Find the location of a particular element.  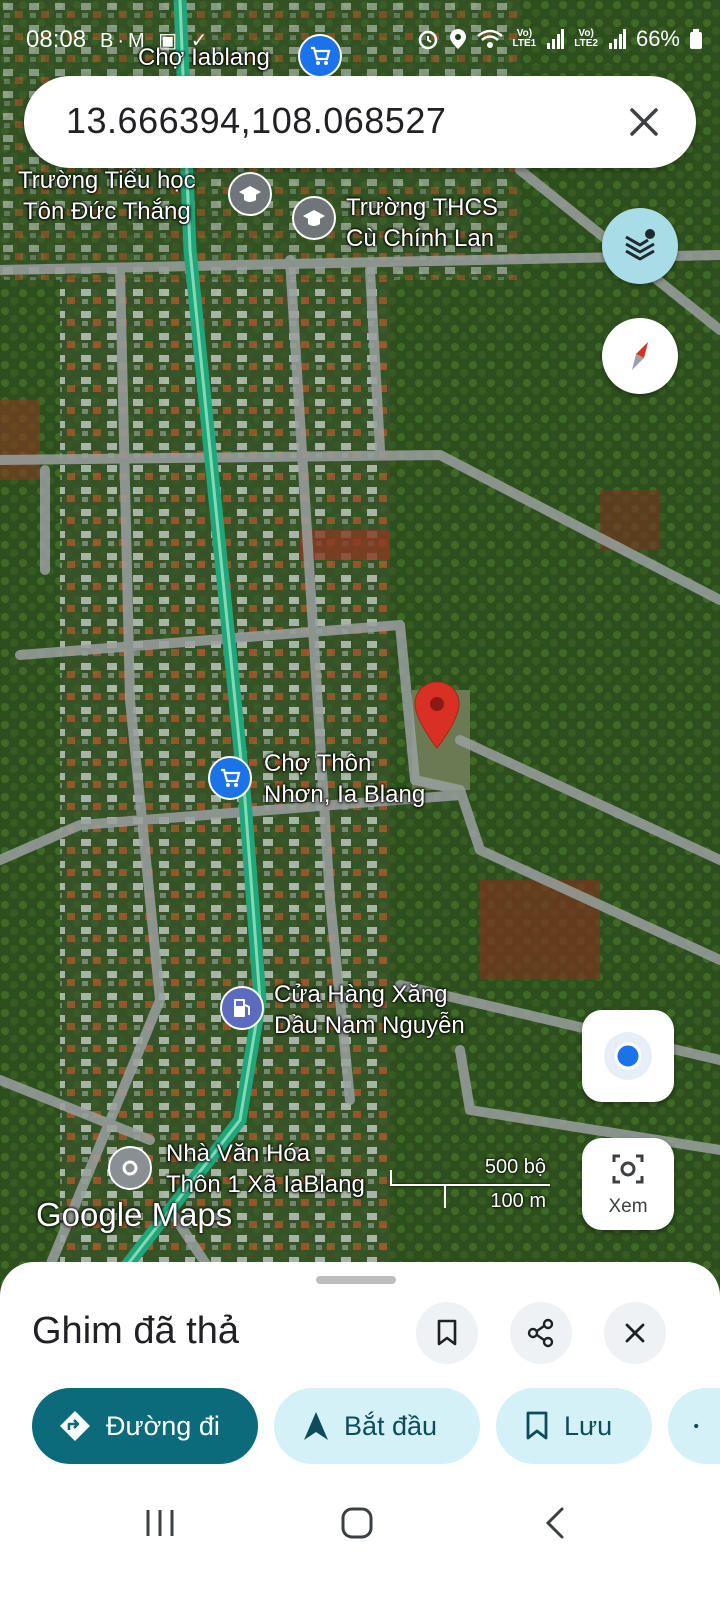

my-location-icon is located at coordinates (628, 1056).